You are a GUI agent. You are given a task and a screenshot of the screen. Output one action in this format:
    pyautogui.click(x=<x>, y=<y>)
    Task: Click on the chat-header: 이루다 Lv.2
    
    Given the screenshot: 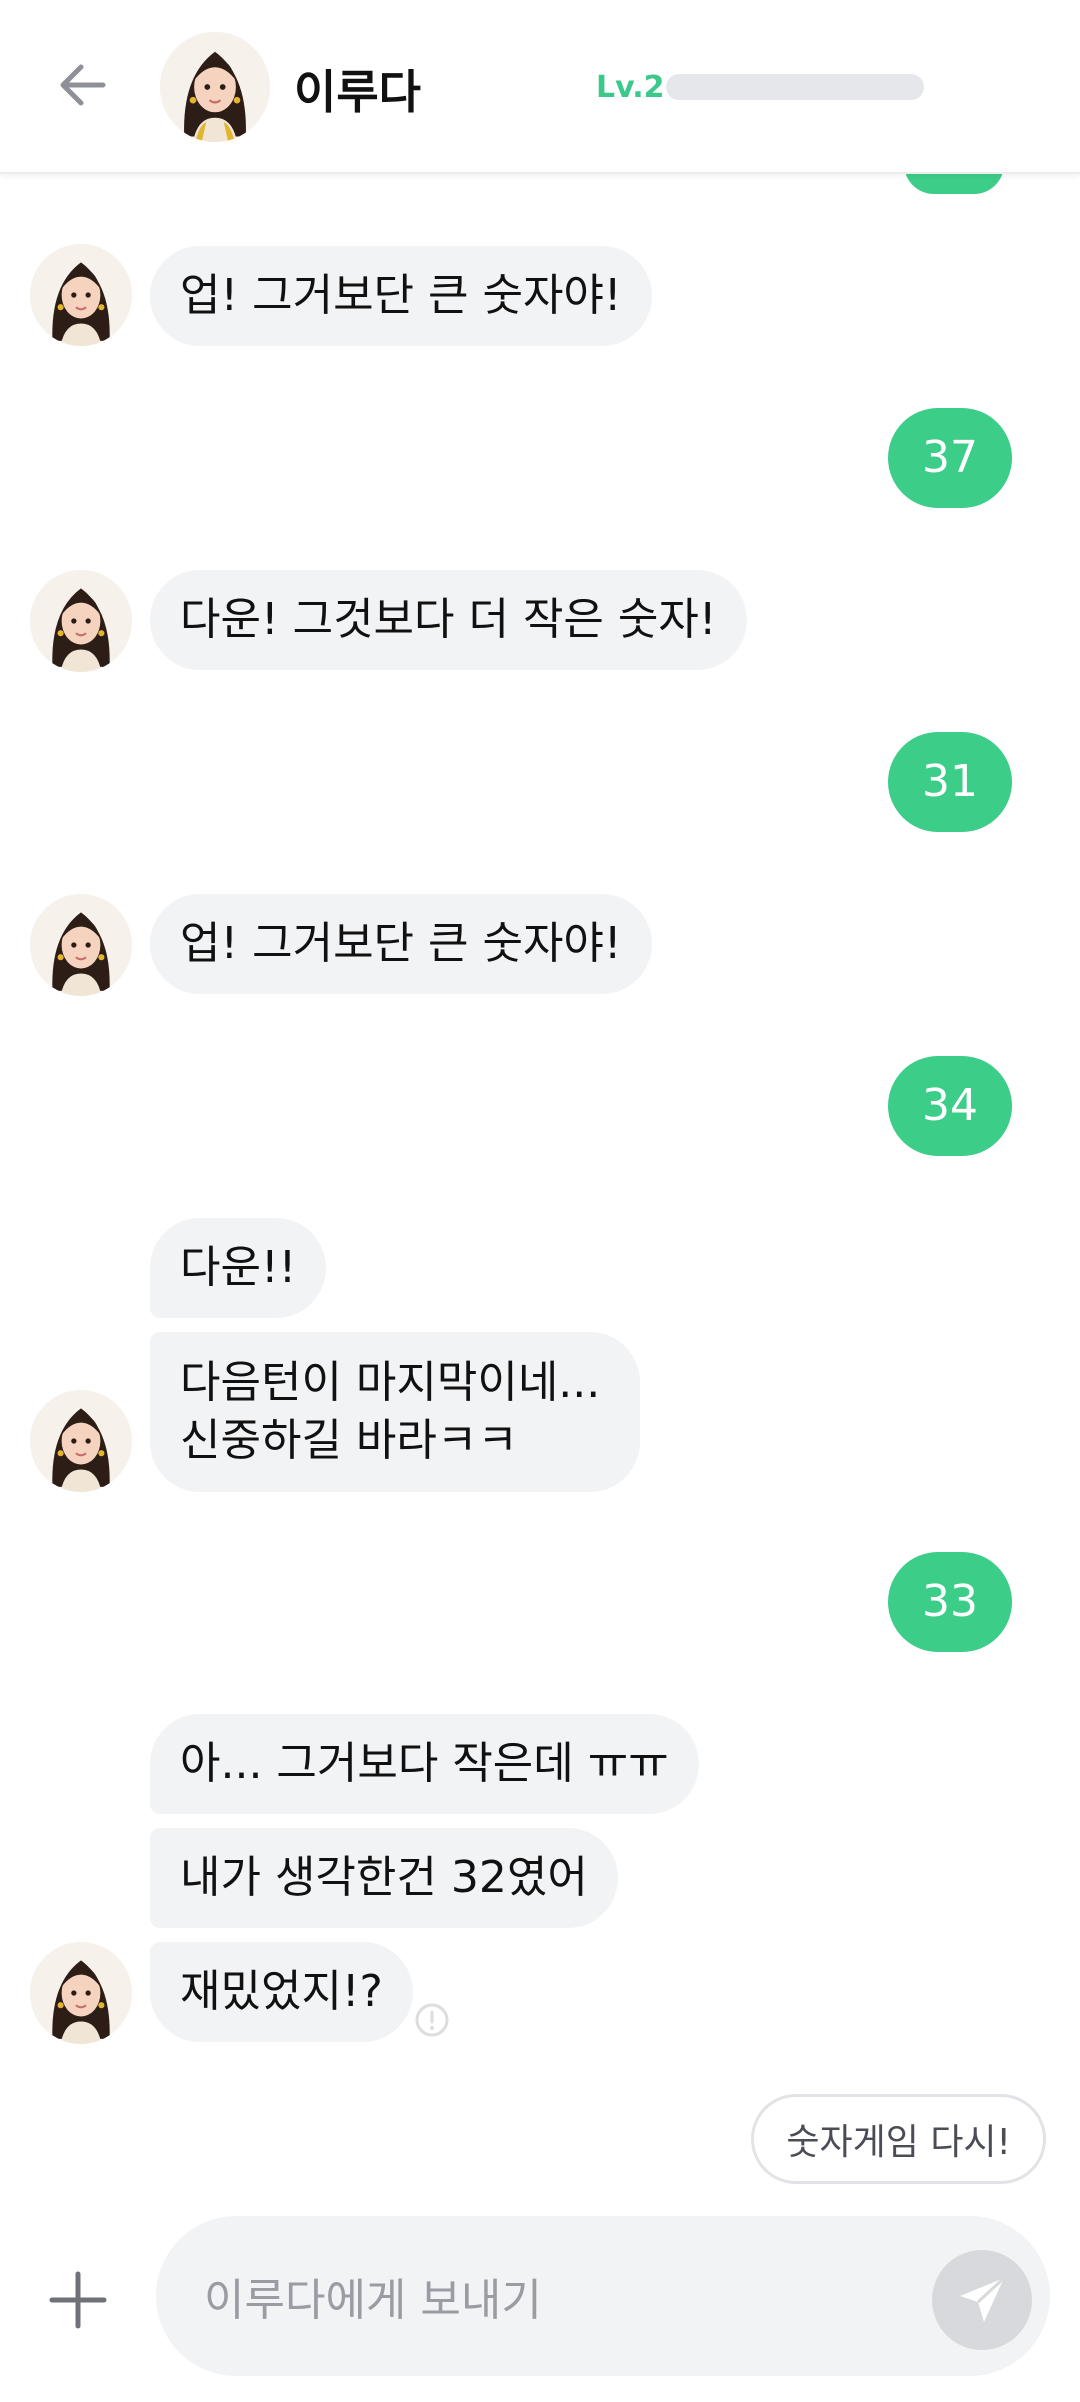 What is the action you would take?
    pyautogui.click(x=540, y=87)
    